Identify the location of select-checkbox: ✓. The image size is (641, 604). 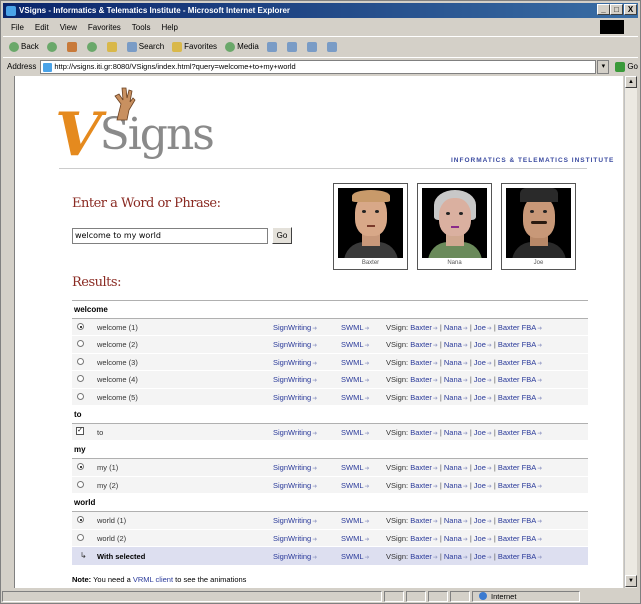
(80, 430).